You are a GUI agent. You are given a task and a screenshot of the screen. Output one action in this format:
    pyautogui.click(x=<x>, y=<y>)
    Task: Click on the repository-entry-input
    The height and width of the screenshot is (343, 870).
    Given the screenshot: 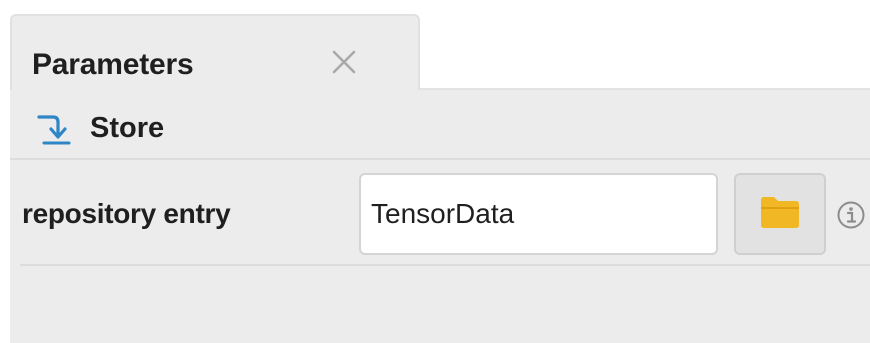 What is the action you would take?
    pyautogui.click(x=538, y=214)
    